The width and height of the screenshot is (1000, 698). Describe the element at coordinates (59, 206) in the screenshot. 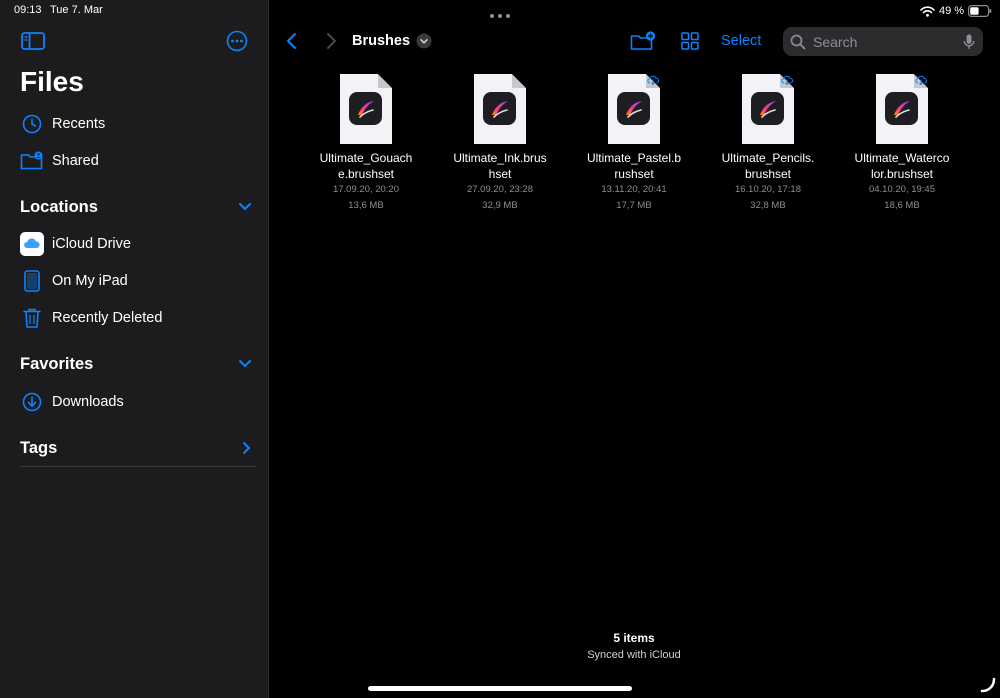

I see `section-title: Locations` at that location.